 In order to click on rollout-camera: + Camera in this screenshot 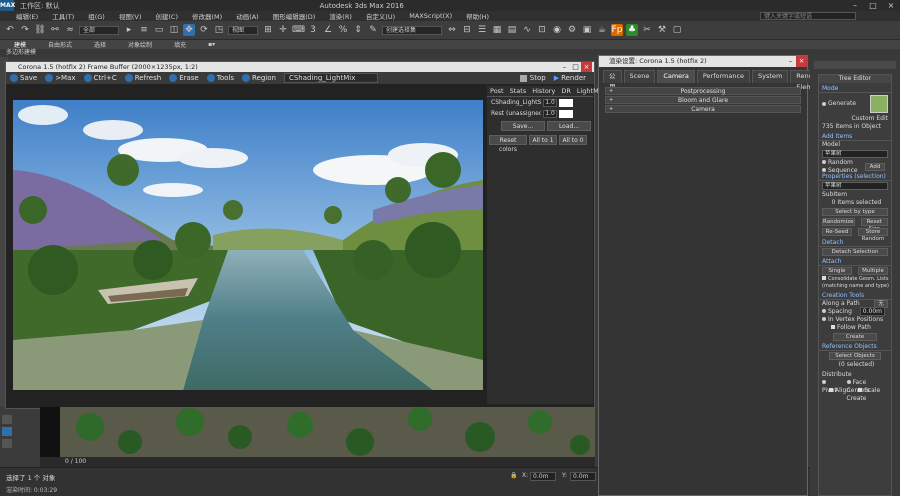, I will do `click(703, 109)`.